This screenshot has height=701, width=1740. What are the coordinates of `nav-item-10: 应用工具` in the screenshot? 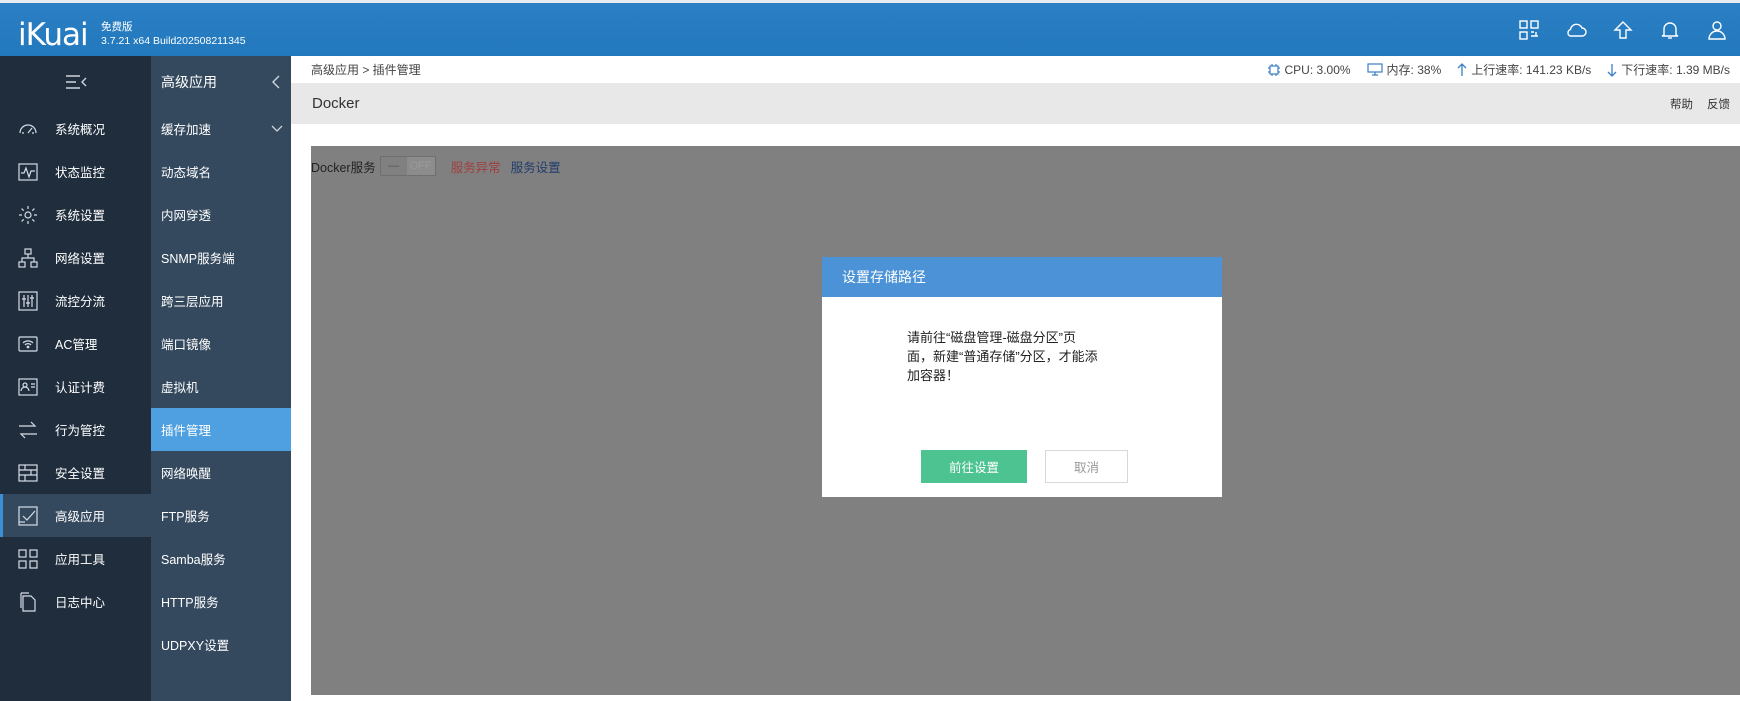 It's located at (75, 558).